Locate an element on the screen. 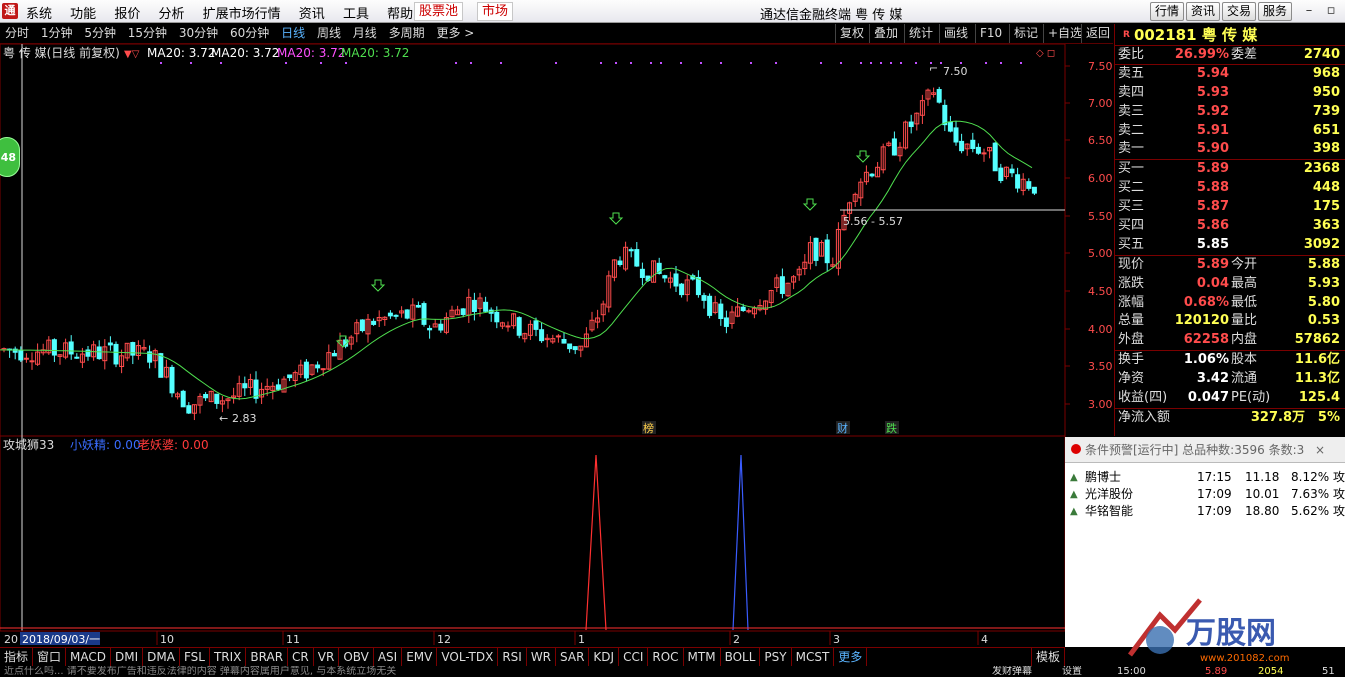 The image size is (1345, 677). quote-row-label2: 股本 is located at coordinates (1244, 360).